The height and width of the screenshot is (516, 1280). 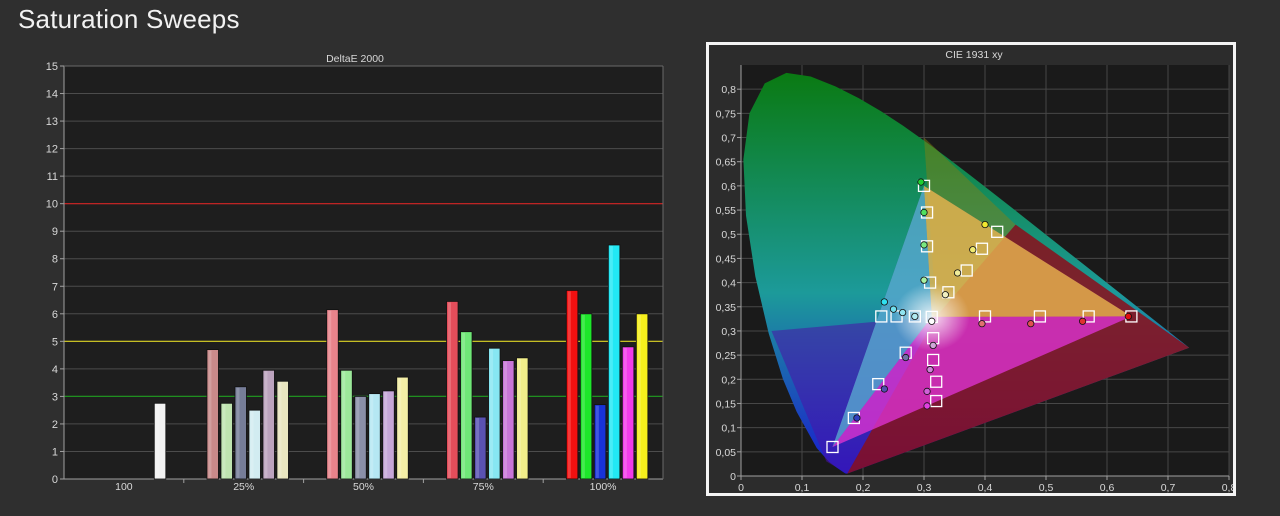 What do you see at coordinates (728, 380) in the screenshot?
I see `cie-y-tick-label: 0,2` at bounding box center [728, 380].